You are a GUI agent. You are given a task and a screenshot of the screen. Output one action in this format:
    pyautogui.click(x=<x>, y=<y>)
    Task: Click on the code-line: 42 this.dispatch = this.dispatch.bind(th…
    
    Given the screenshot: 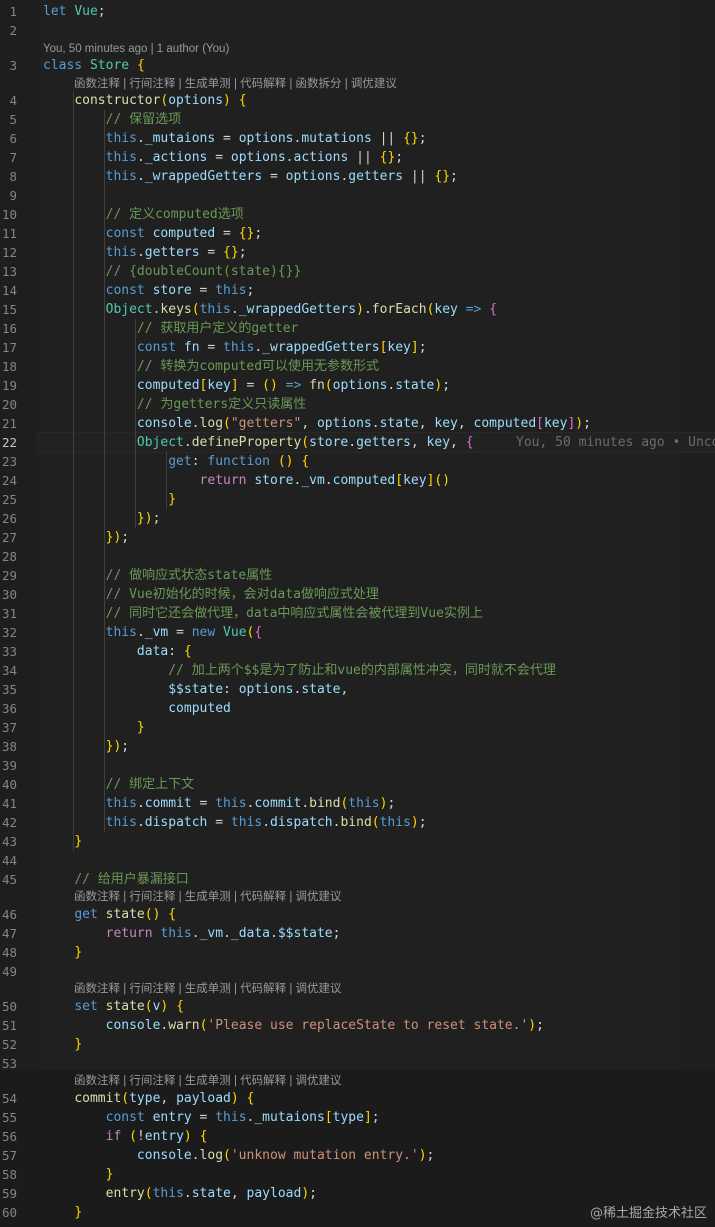 What is the action you would take?
    pyautogui.click(x=357, y=822)
    